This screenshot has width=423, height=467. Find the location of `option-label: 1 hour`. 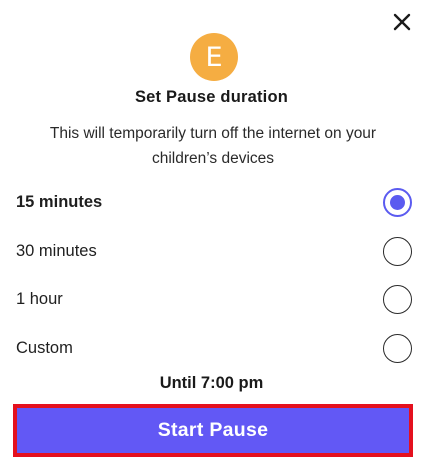

option-label: 1 hour is located at coordinates (39, 298).